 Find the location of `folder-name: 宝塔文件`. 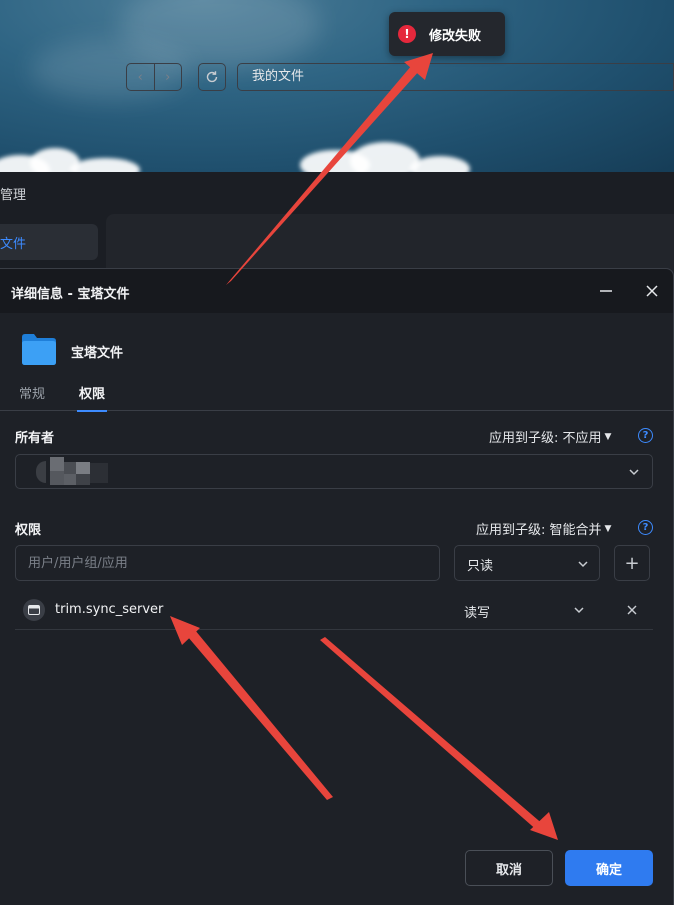

folder-name: 宝塔文件 is located at coordinates (97, 353).